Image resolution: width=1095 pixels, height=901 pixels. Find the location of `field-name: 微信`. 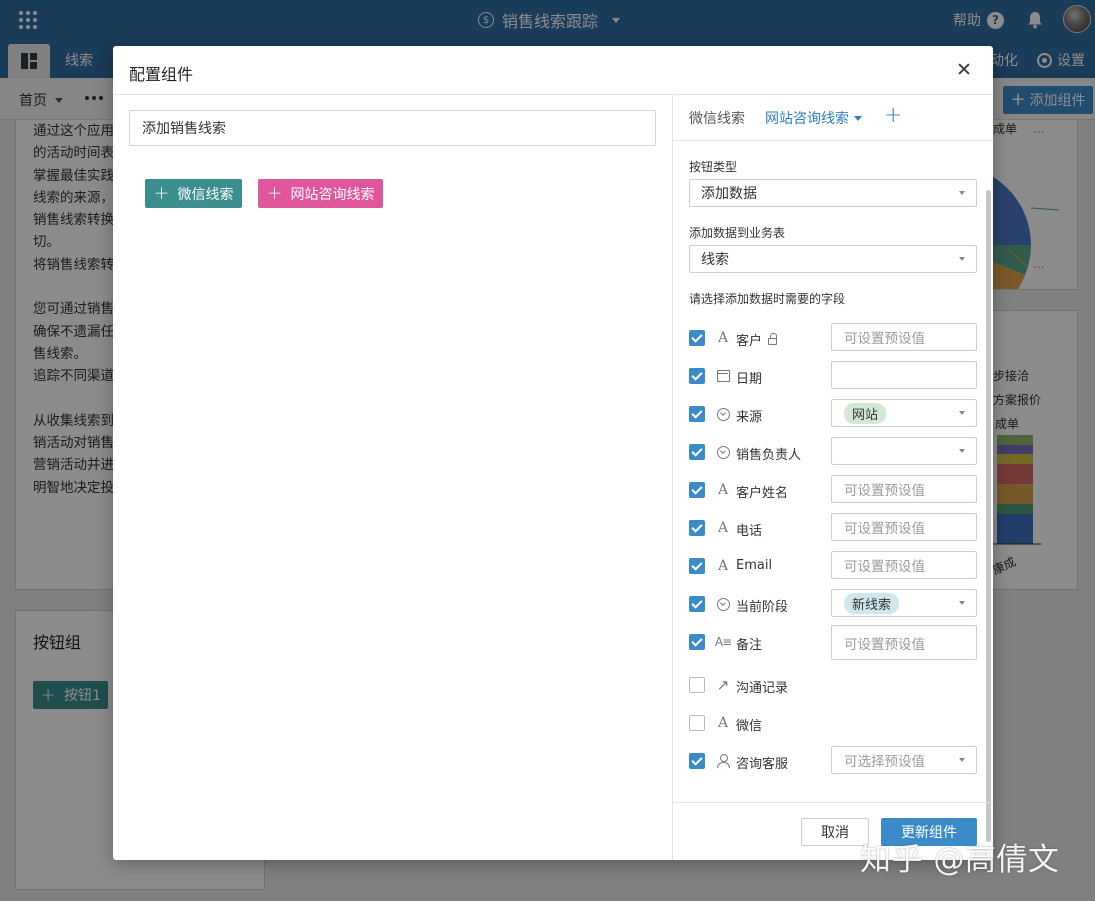

field-name: 微信 is located at coordinates (749, 724).